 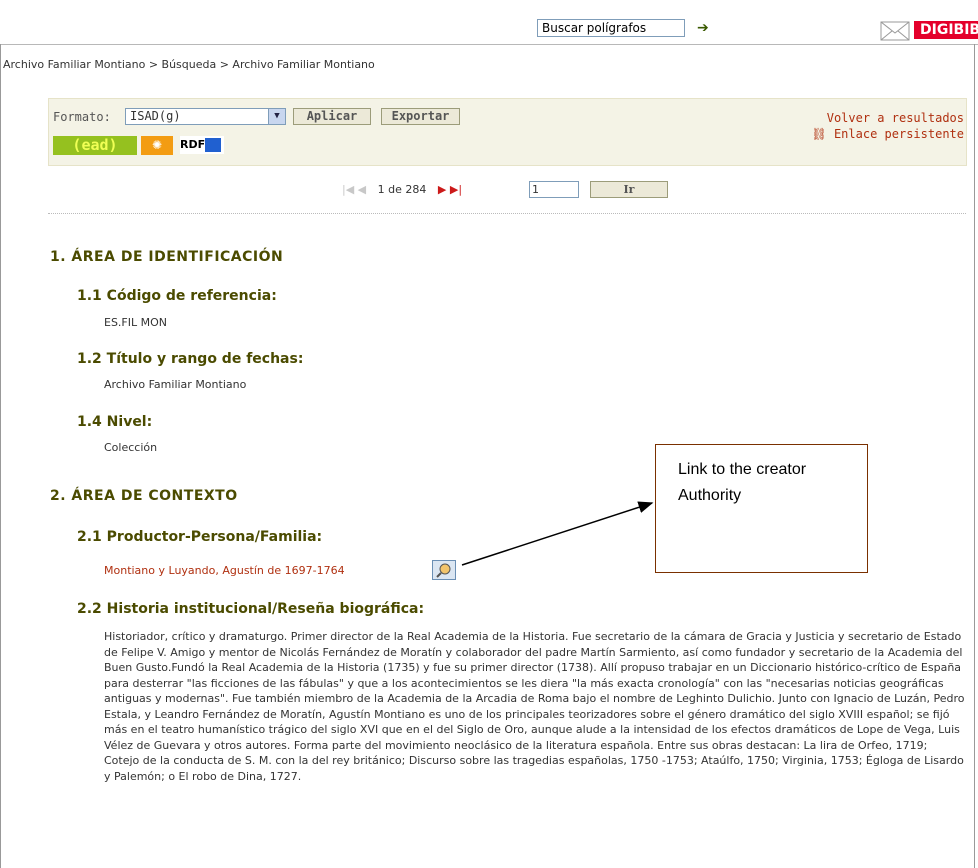 What do you see at coordinates (557, 533) in the screenshot?
I see `callout-arrow` at bounding box center [557, 533].